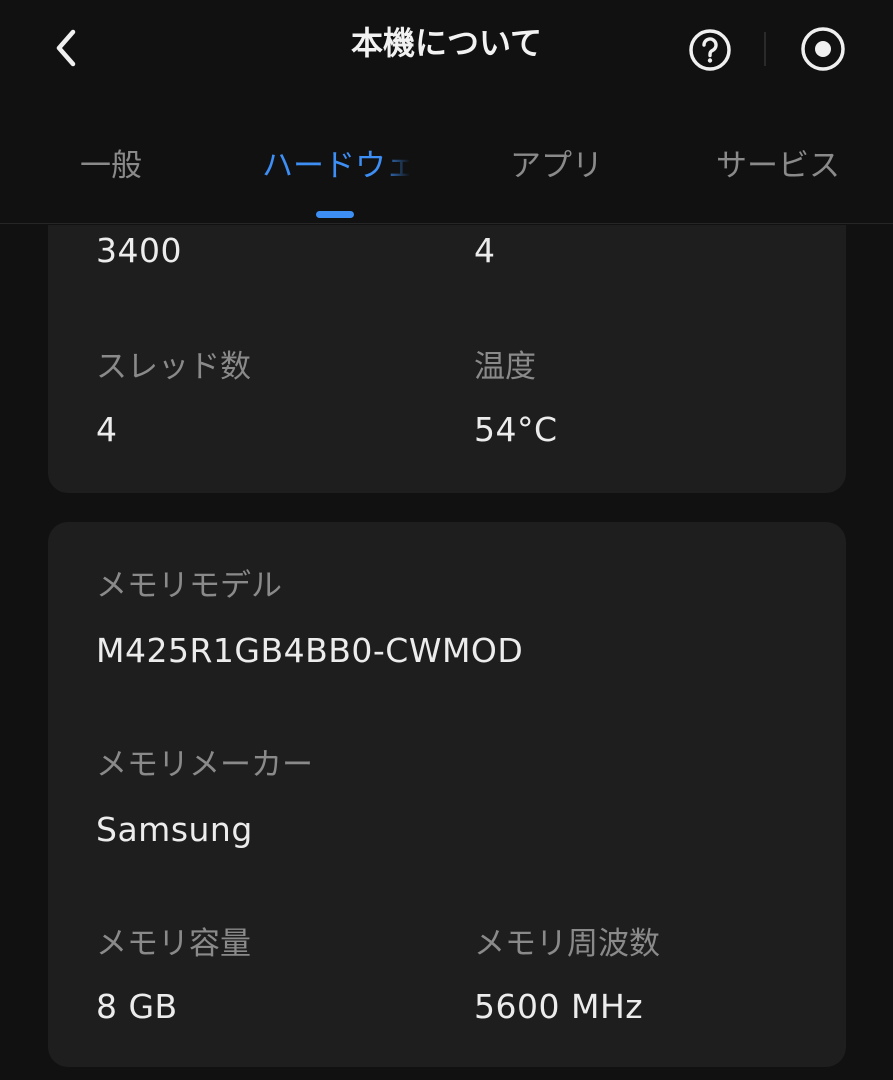 The height and width of the screenshot is (1080, 893). I want to click on cpu-value-1: 3400, so click(139, 250).